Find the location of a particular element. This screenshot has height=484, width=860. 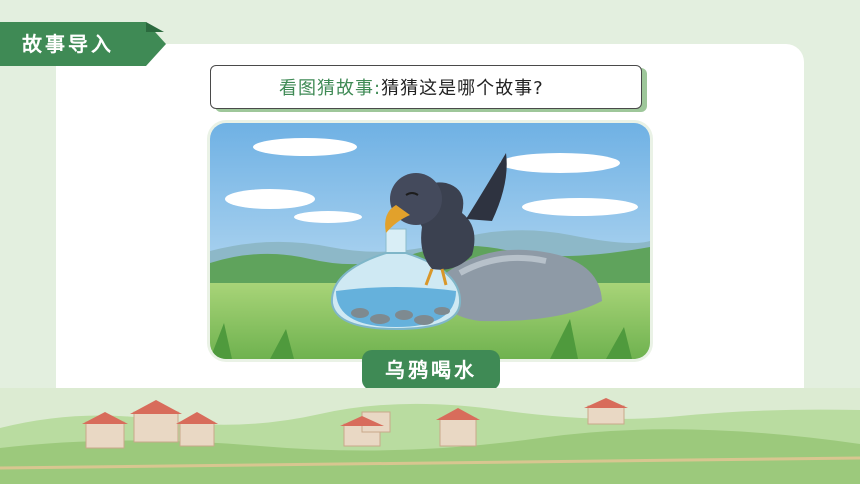

question-label: 看图猜故事: is located at coordinates (330, 88).